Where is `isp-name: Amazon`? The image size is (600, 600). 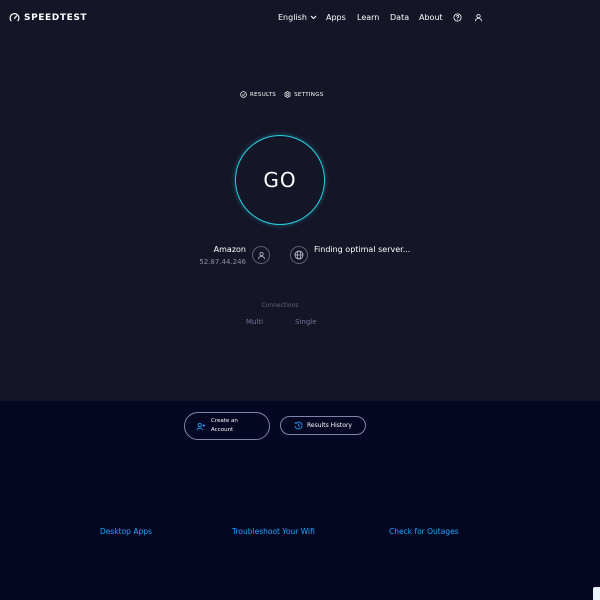 isp-name: Amazon is located at coordinates (229, 249).